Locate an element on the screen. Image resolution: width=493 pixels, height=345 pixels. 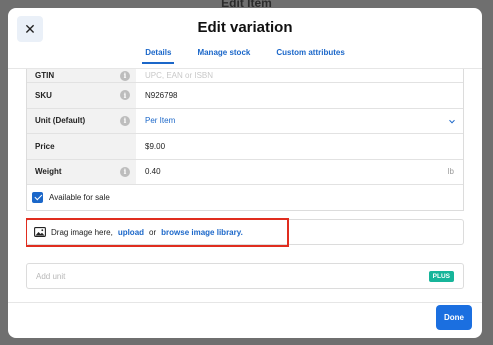
footer-divider is located at coordinates (245, 302).